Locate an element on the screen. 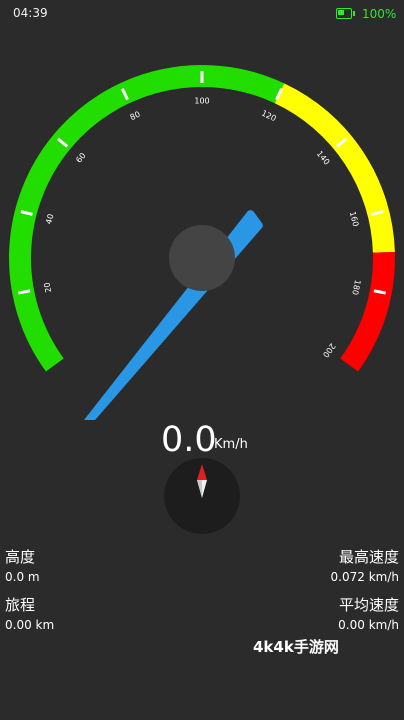 The image size is (404, 720). trip-label: 旅程 is located at coordinates (20, 605).